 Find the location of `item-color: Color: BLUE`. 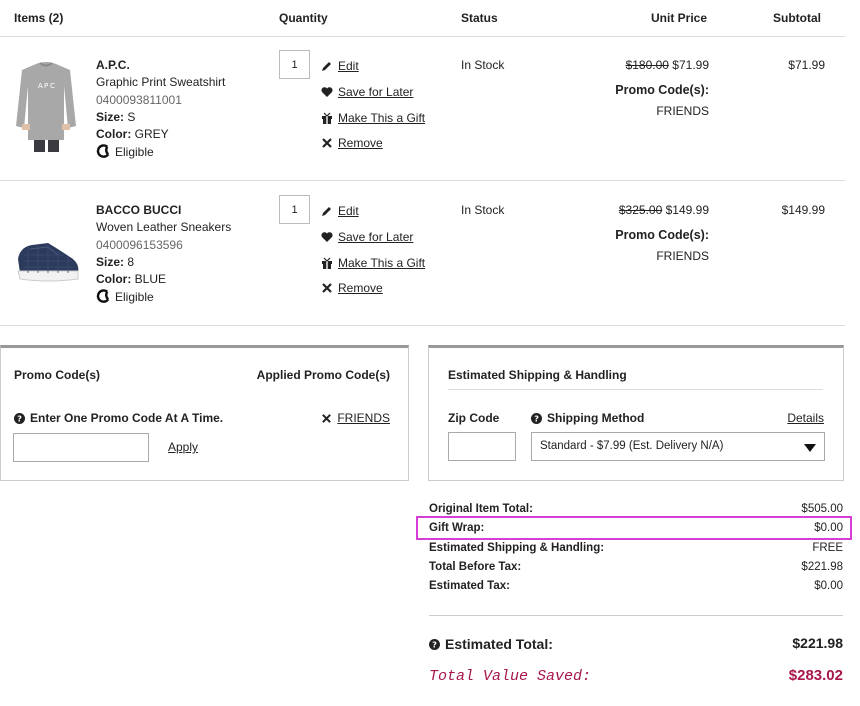

item-color: Color: BLUE is located at coordinates (131, 279).